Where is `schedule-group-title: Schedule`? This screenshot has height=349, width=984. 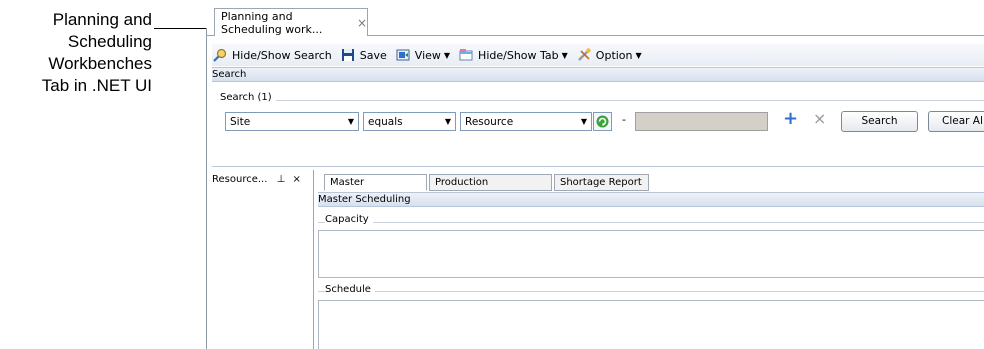 schedule-group-title: Schedule is located at coordinates (350, 289).